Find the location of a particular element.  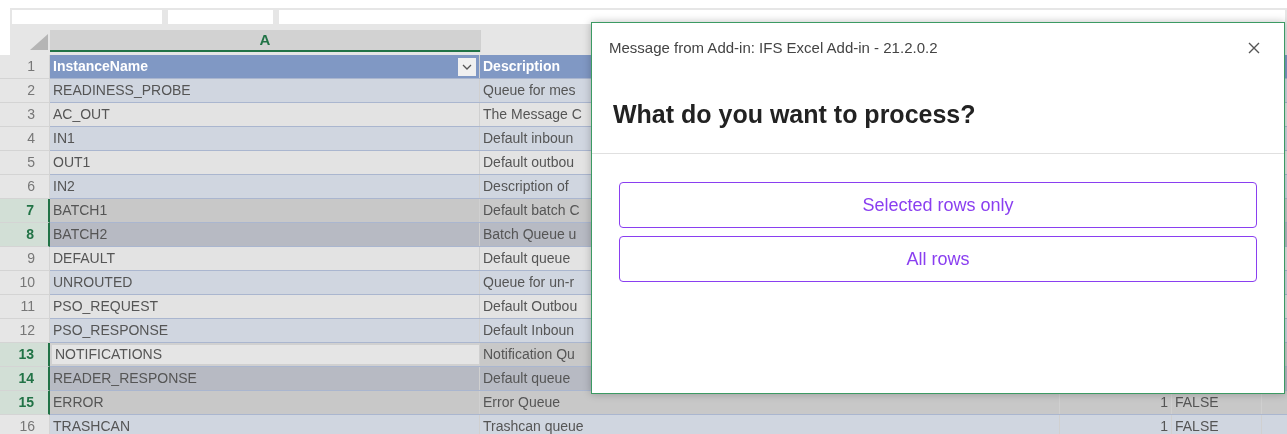

row-number: 9 is located at coordinates (25, 259).